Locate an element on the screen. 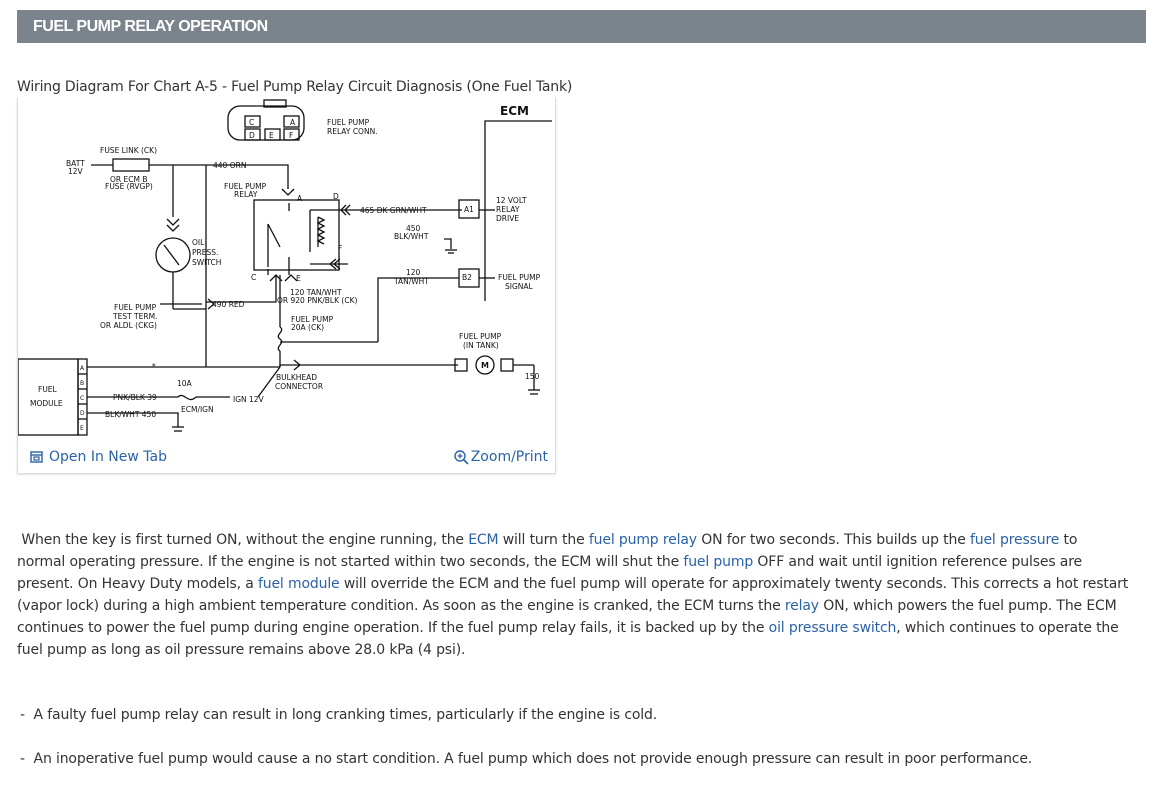 The image size is (1167, 790). svg-text: ECM/IGN is located at coordinates (197, 409).